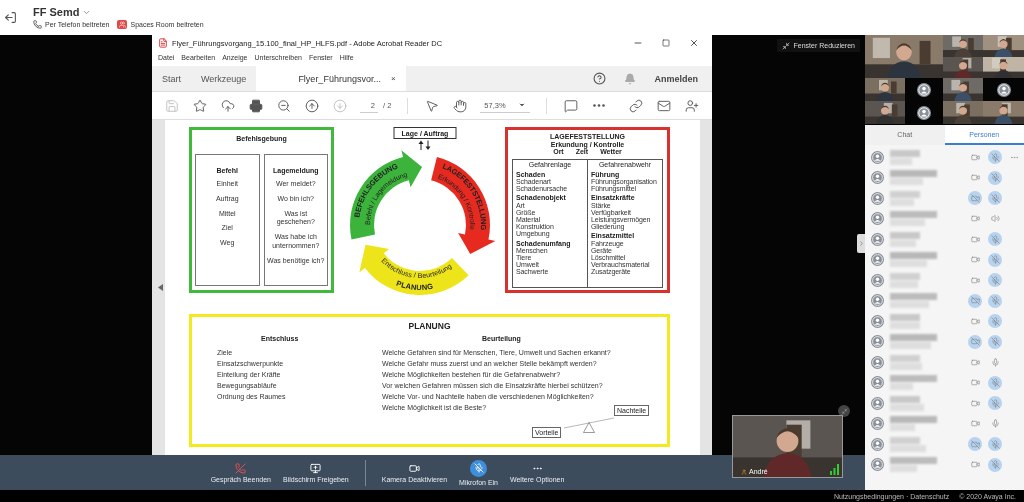  Describe the element at coordinates (37, 24) in the screenshot. I see `phone-icon` at that location.